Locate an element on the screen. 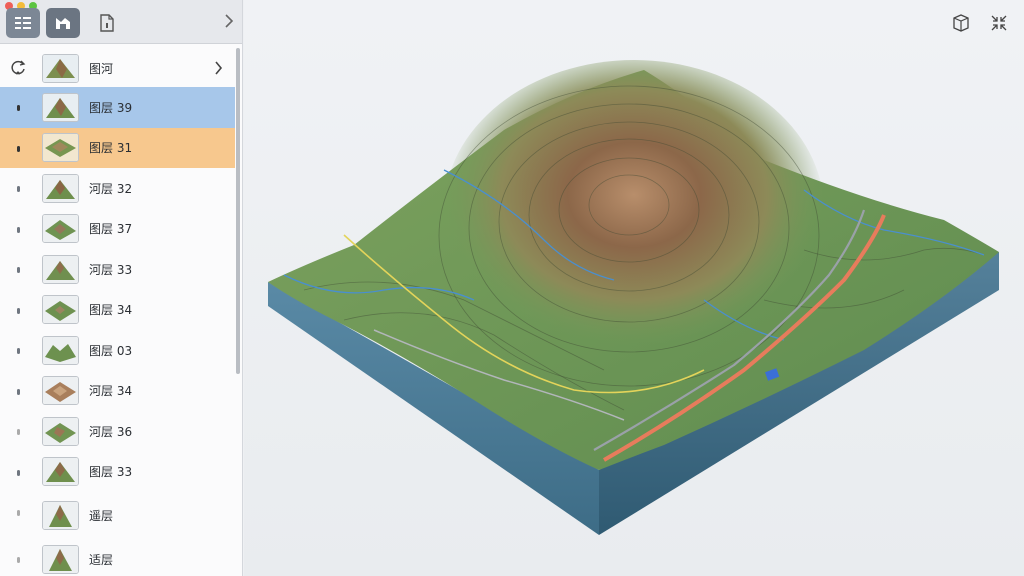 Image resolution: width=1024 pixels, height=576 pixels. layer-list-scrollbar is located at coordinates (238, 211).